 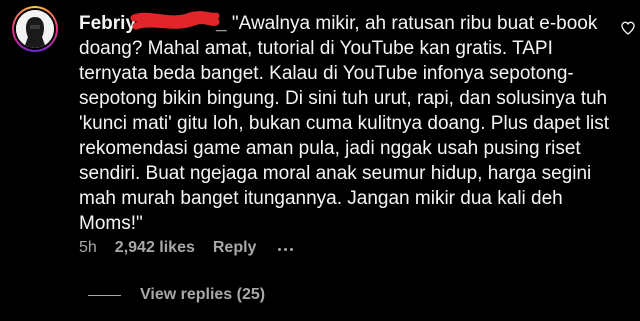 I want to click on timestamp: 5h, so click(x=88, y=247).